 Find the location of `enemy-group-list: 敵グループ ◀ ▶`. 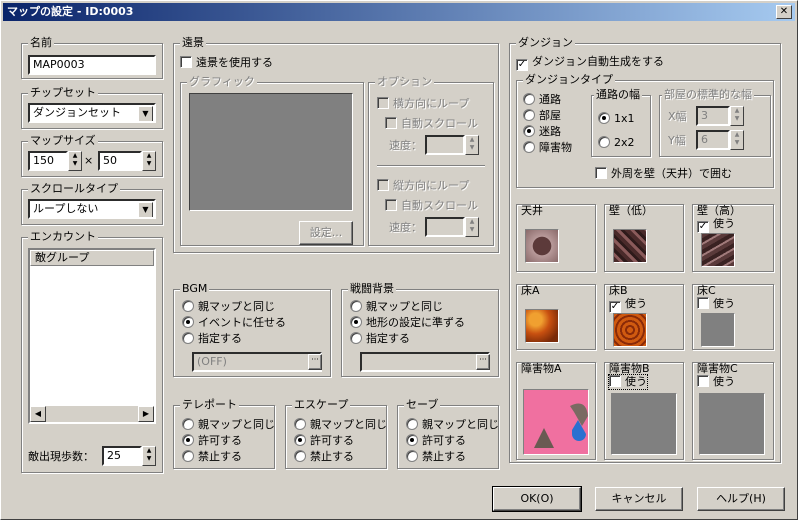

enemy-group-list: 敵グループ ◀ ▶ is located at coordinates (92, 336).